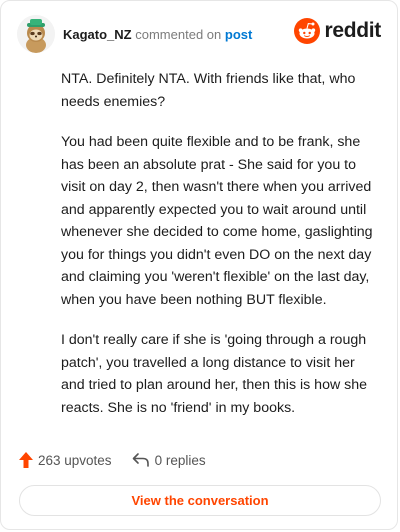 This screenshot has height=532, width=400. Describe the element at coordinates (75, 460) in the screenshot. I see `upvotes-label: 263 upvotes` at that location.